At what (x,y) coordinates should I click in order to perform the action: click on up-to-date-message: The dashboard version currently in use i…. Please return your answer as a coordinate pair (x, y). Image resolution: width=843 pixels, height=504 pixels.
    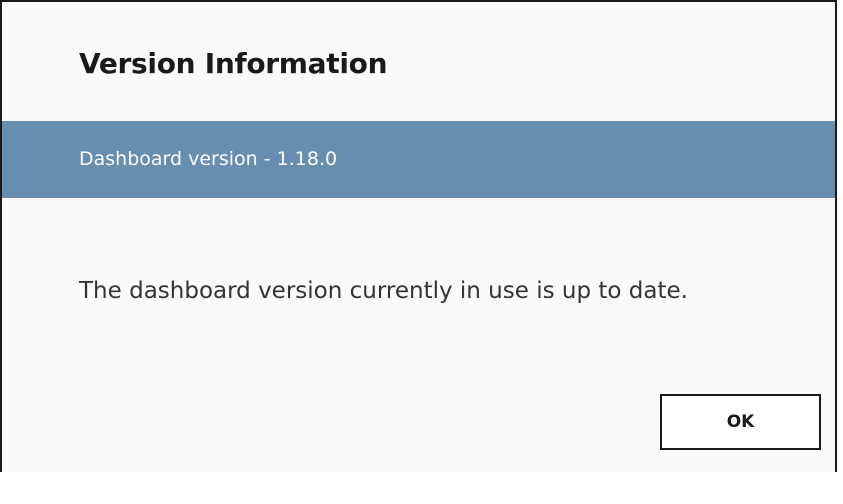
    Looking at the image, I should click on (383, 291).